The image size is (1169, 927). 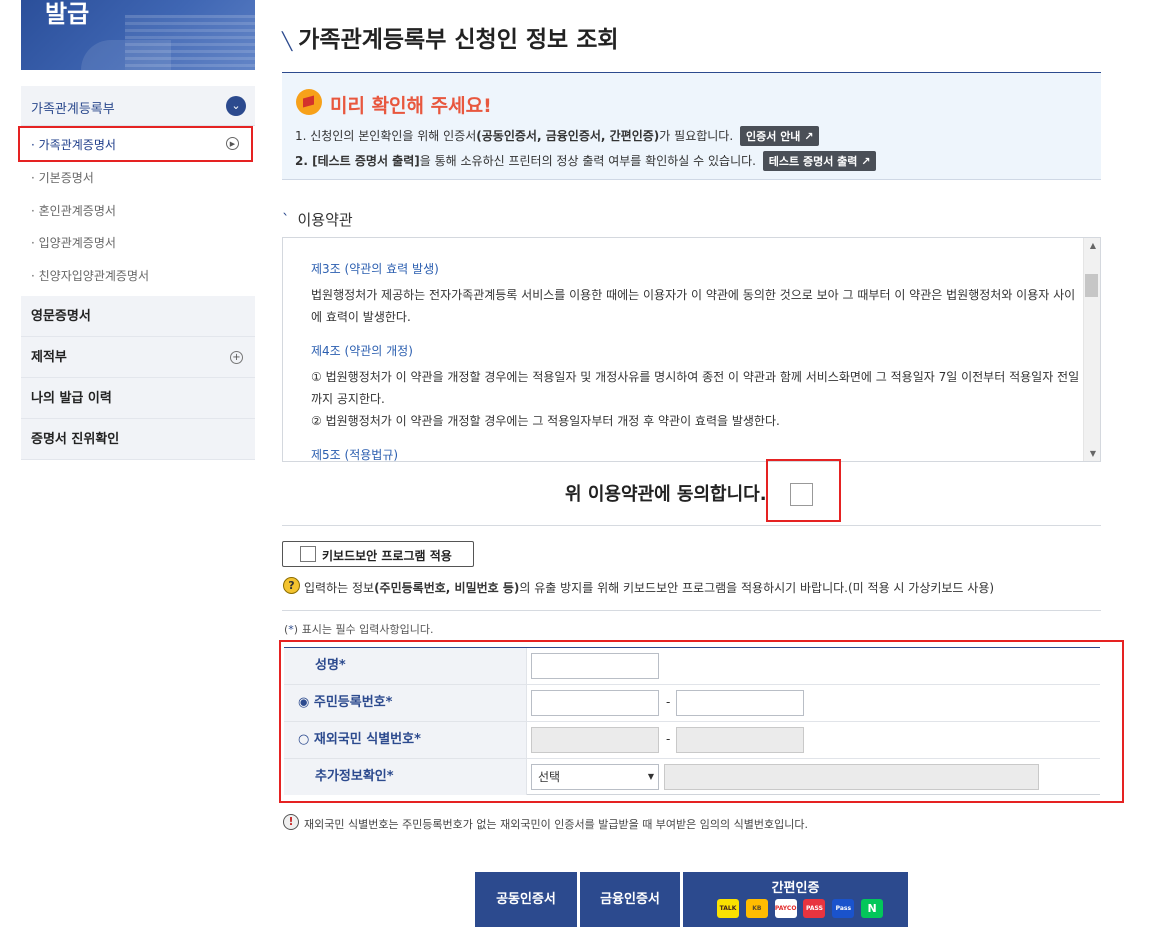 I want to click on agree-label: 위 이용약관에 동의합니다., so click(x=666, y=494).